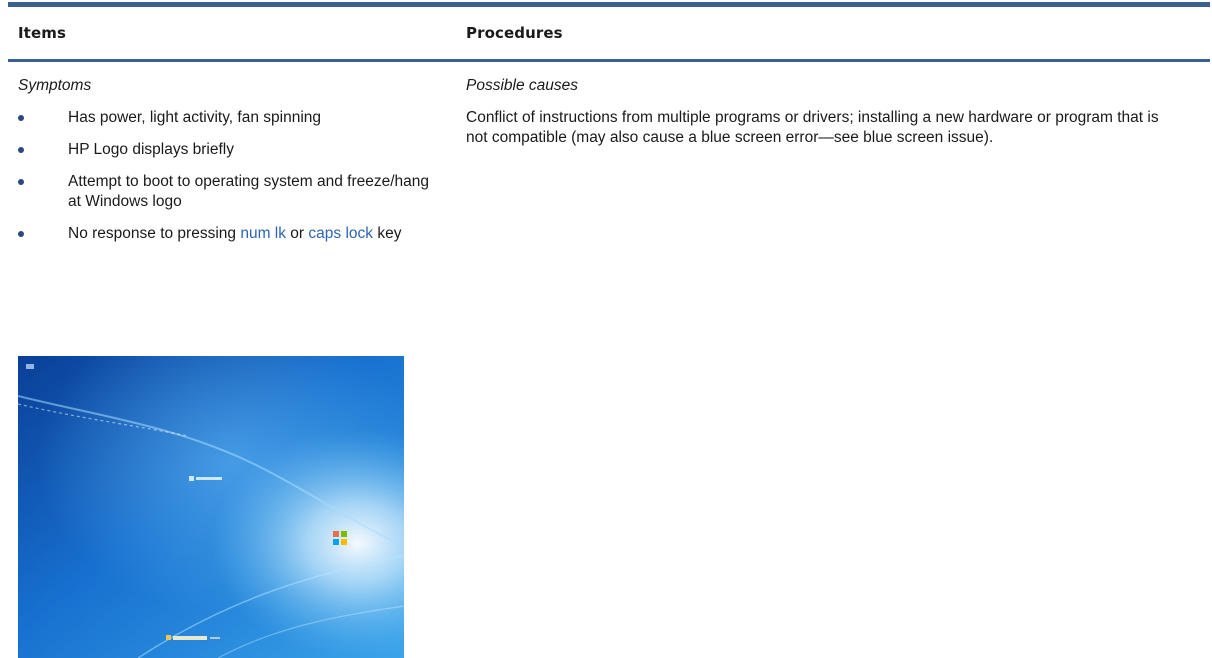 Image resolution: width=1212 pixels, height=658 pixels. I want to click on caps-lock-key-link: caps lock, so click(340, 233).